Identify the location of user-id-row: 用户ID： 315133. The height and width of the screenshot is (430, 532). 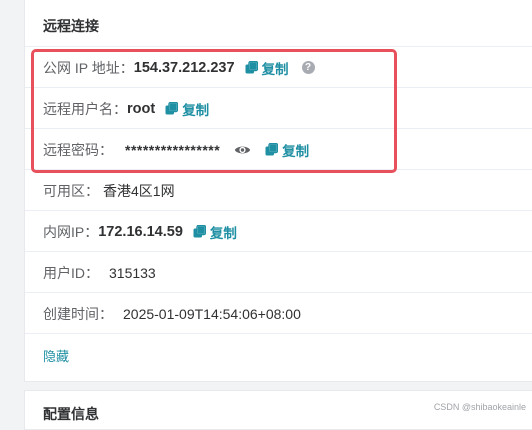
(278, 272).